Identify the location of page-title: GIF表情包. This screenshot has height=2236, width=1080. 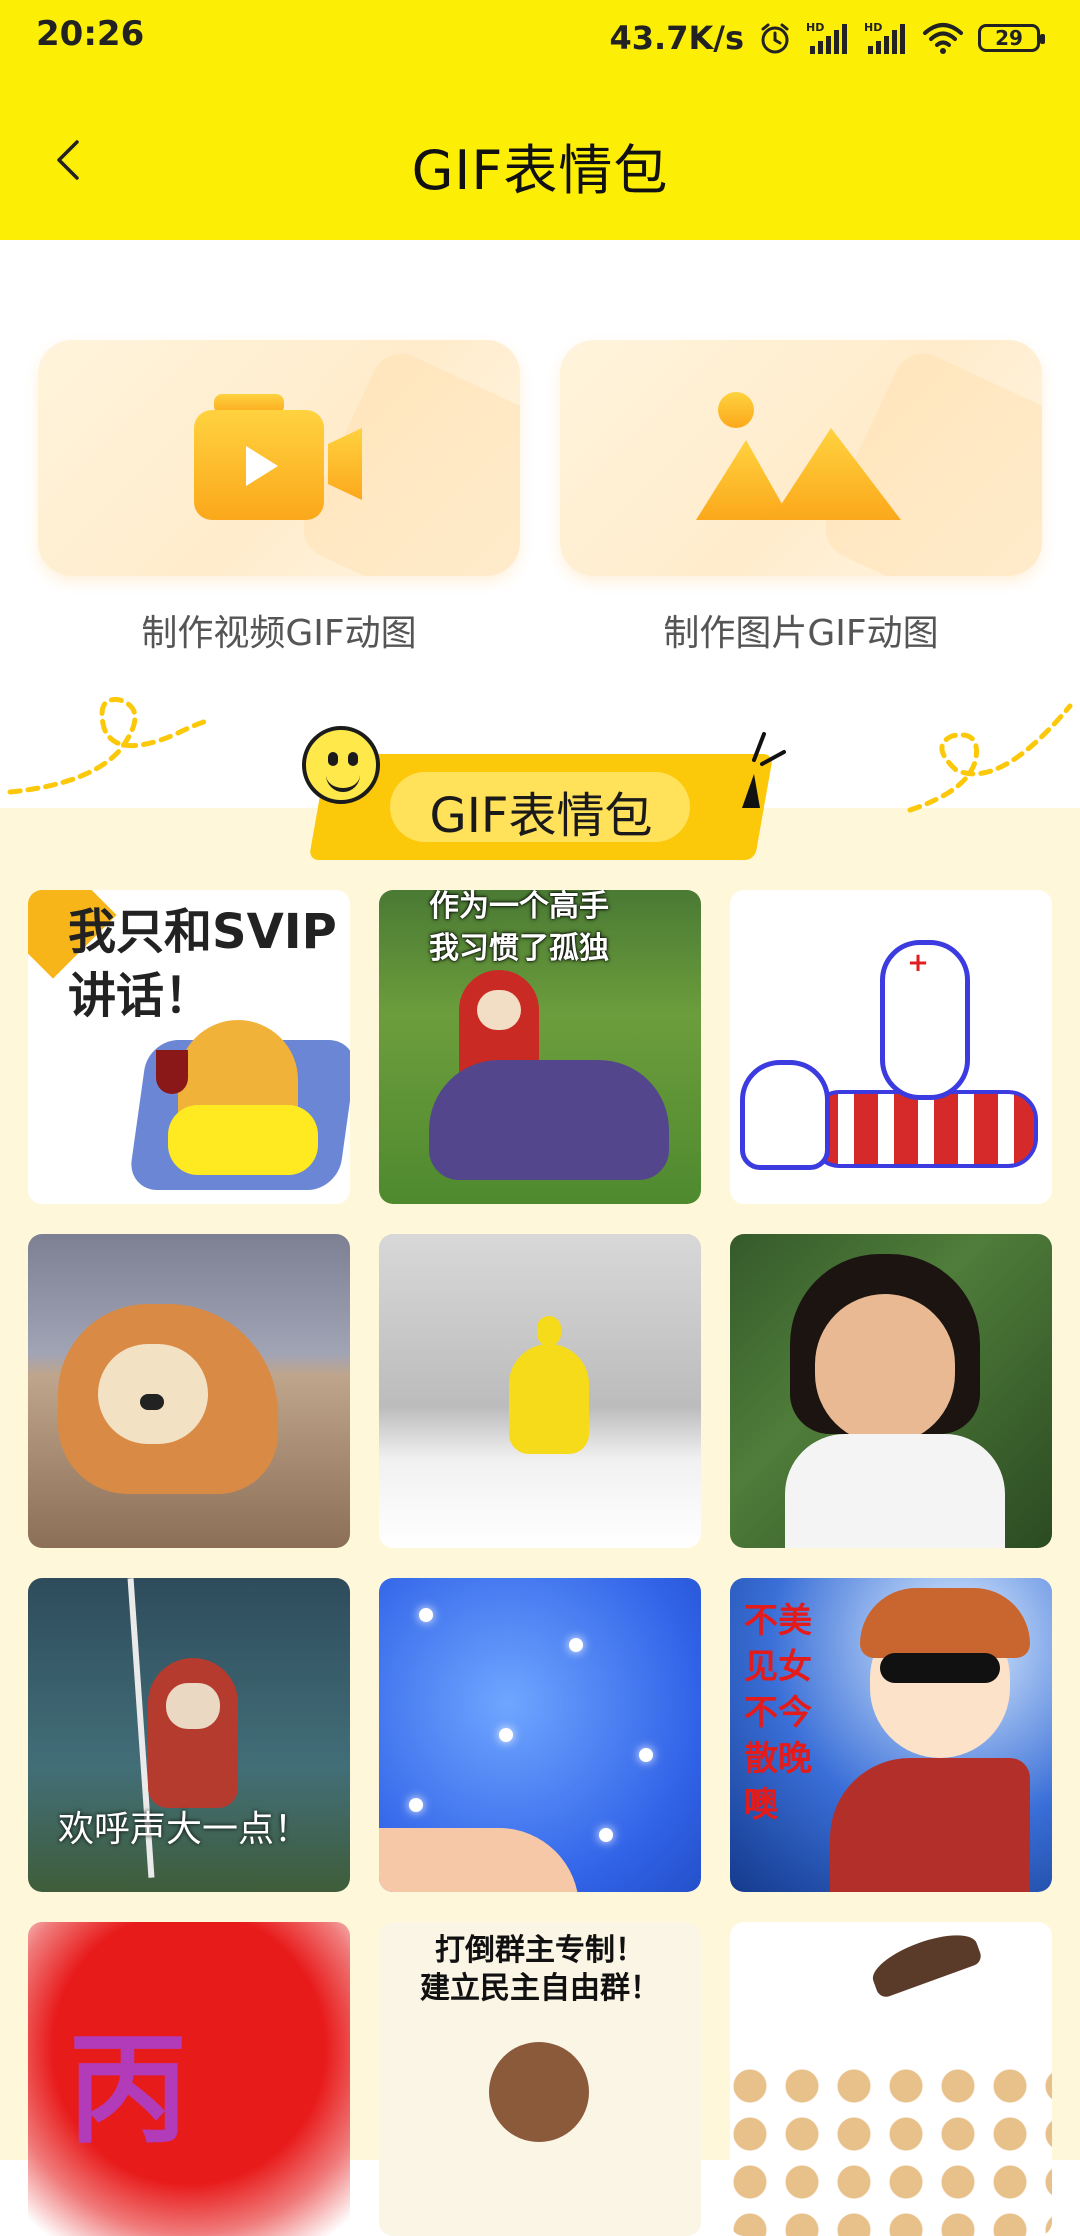
(540, 170).